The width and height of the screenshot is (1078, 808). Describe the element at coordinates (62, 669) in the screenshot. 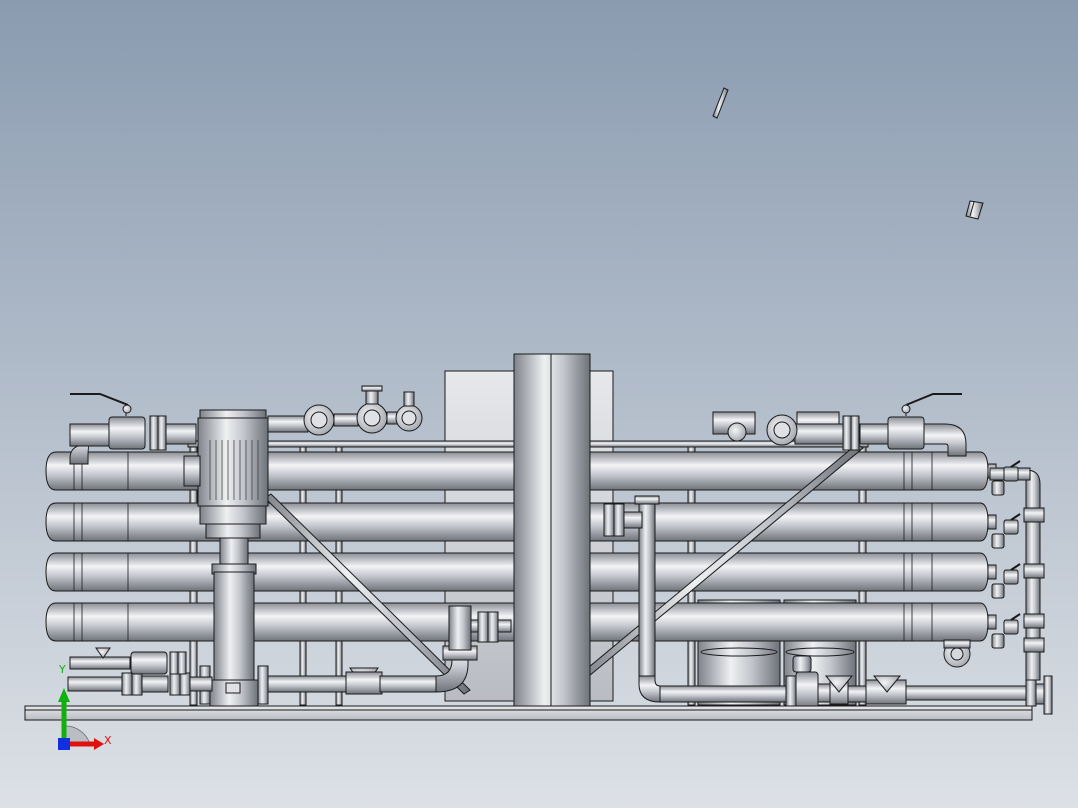

I see `triad-y-label: Y` at that location.